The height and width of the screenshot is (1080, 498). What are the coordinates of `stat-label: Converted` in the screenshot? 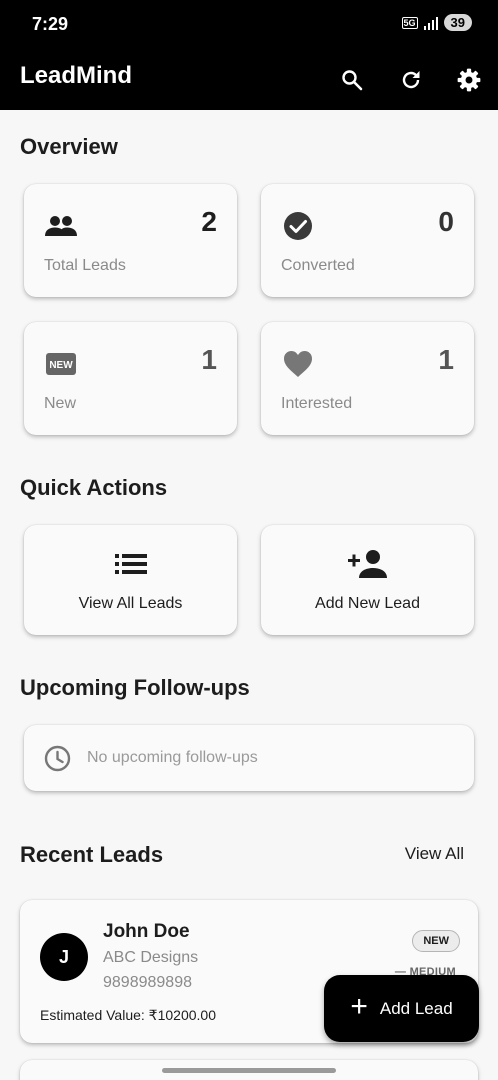 It's located at (318, 265).